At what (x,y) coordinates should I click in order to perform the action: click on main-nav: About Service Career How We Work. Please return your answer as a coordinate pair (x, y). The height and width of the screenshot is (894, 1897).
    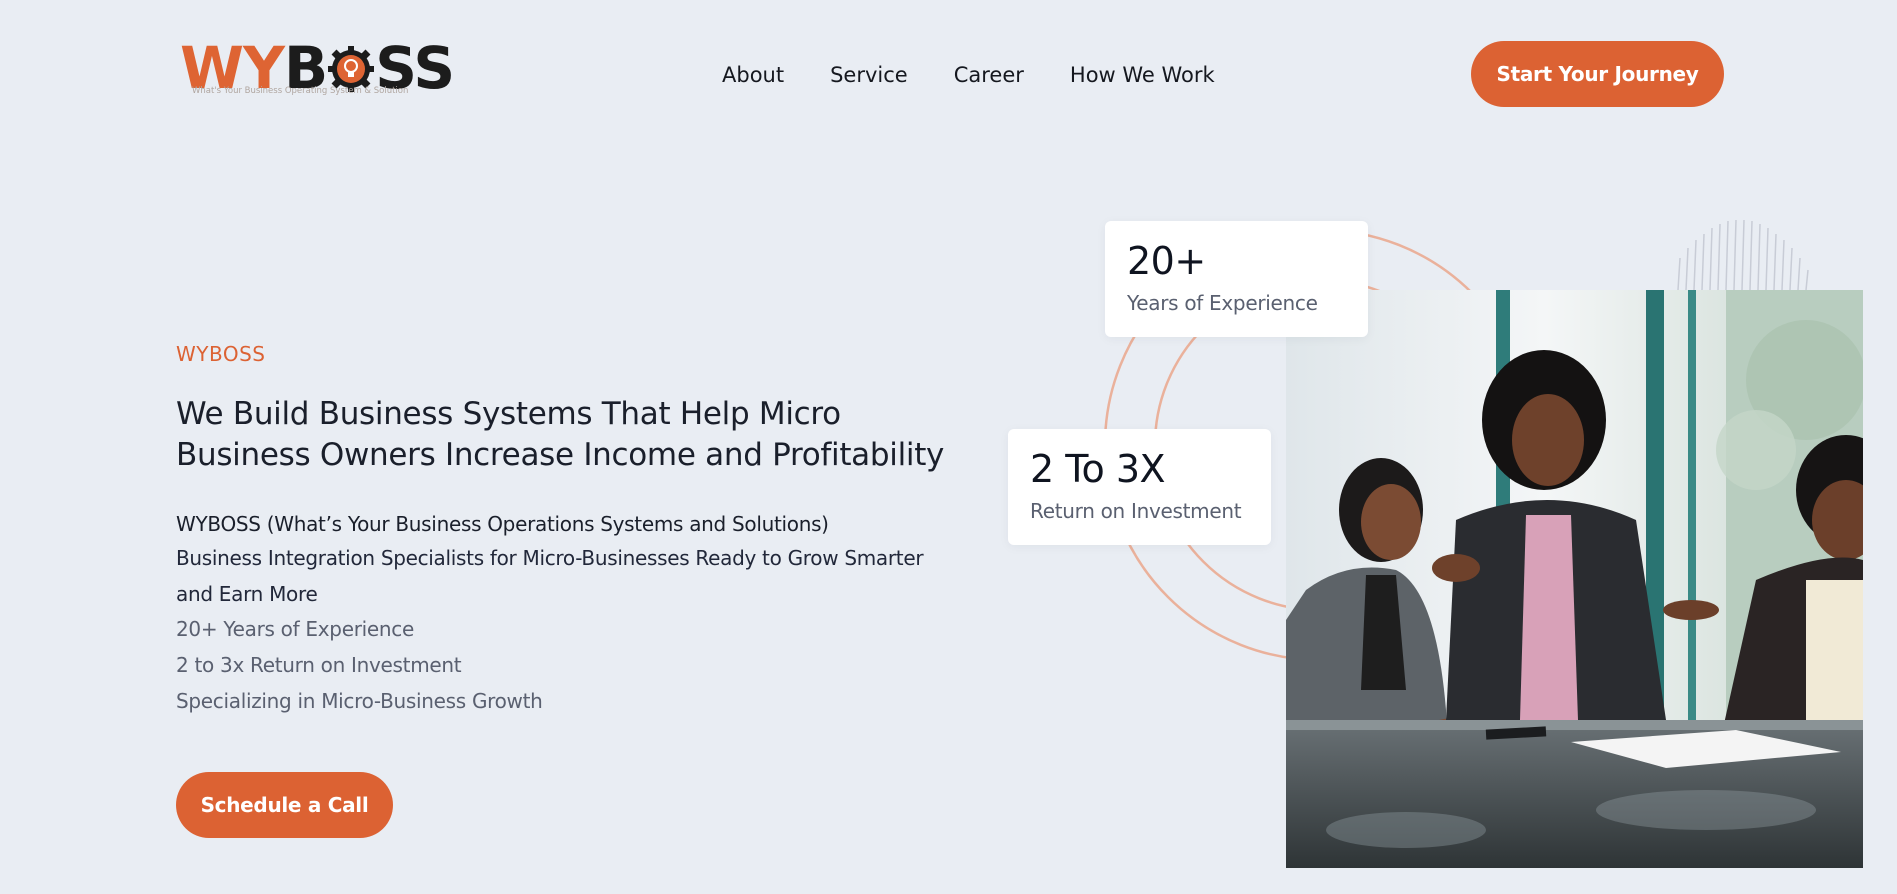
    Looking at the image, I should click on (968, 75).